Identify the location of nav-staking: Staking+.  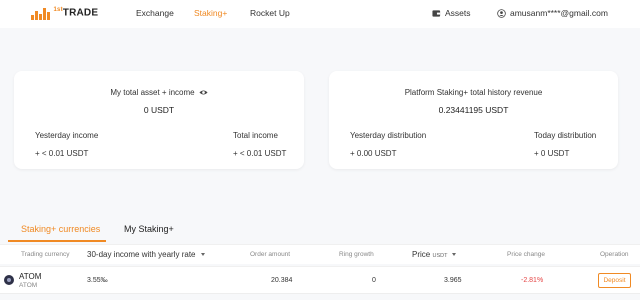
(210, 13).